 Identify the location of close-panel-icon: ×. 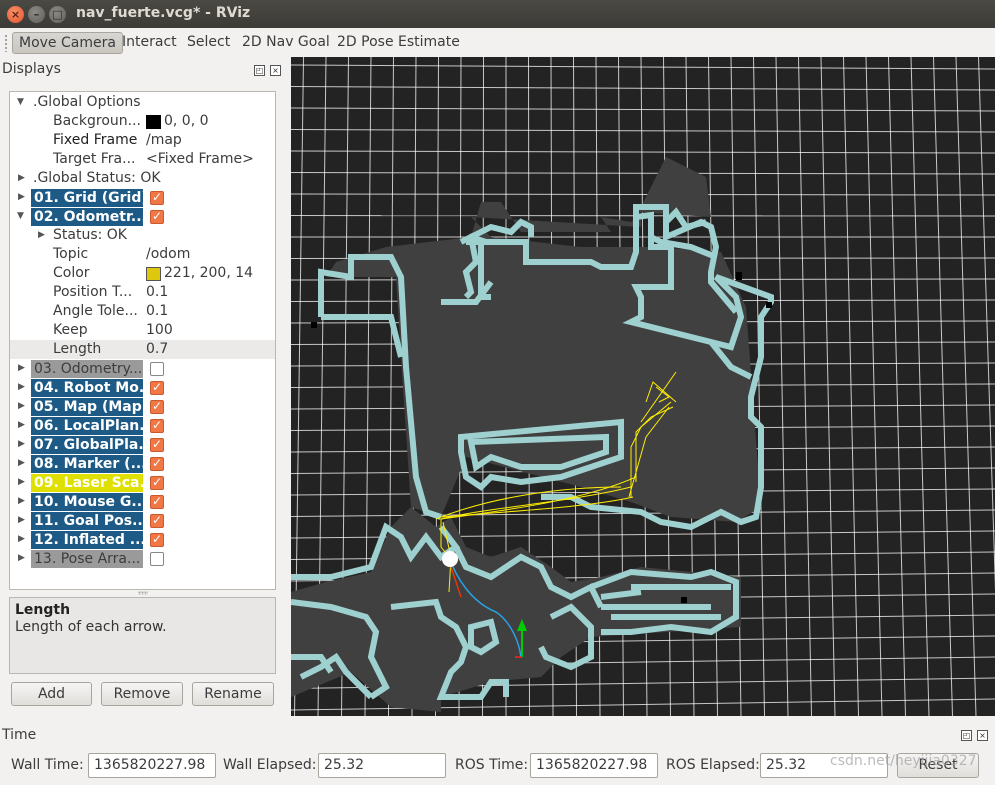
(275, 70).